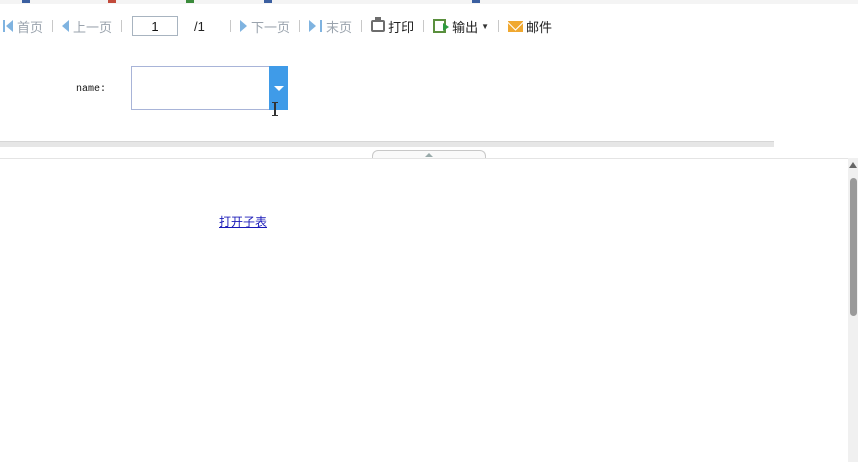 The image size is (858, 463). Describe the element at coordinates (853, 247) in the screenshot. I see `scroll-thumb` at that location.